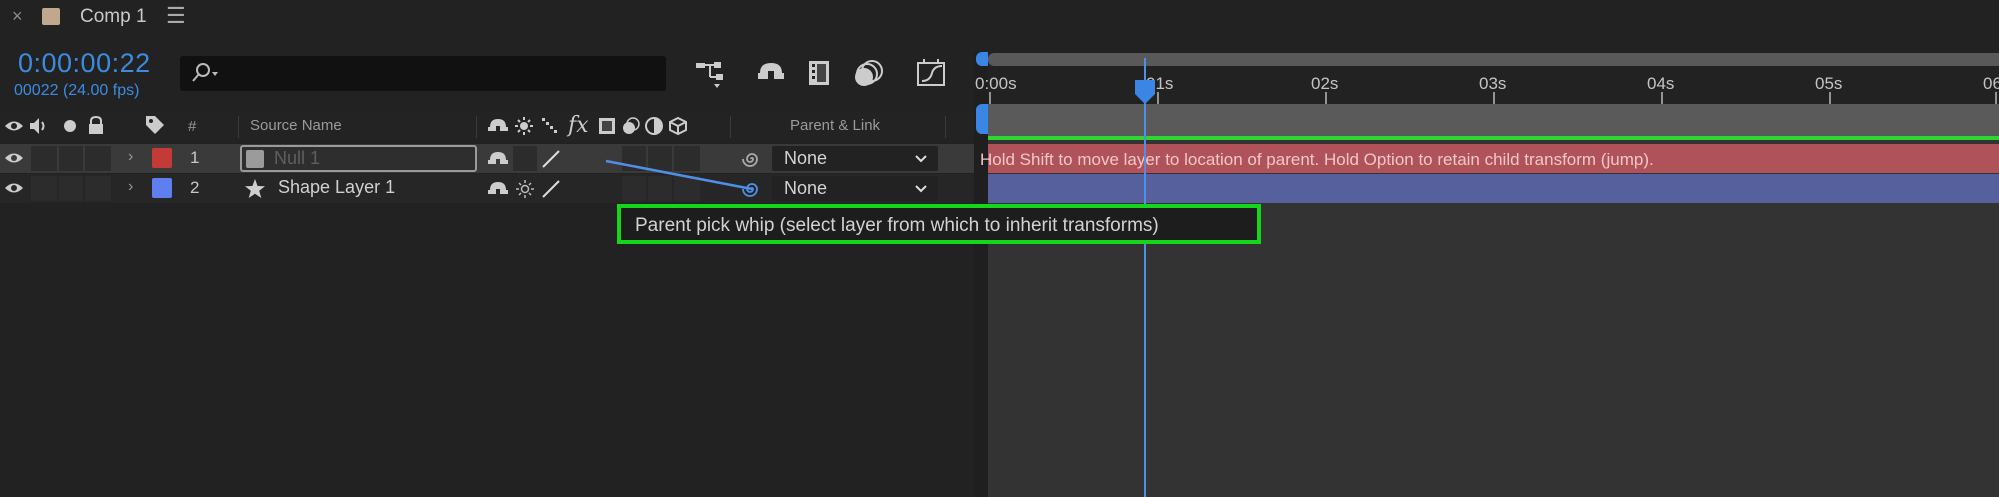 This screenshot has width=1999, height=497. What do you see at coordinates (195, 187) in the screenshot?
I see `layer-number: 2` at bounding box center [195, 187].